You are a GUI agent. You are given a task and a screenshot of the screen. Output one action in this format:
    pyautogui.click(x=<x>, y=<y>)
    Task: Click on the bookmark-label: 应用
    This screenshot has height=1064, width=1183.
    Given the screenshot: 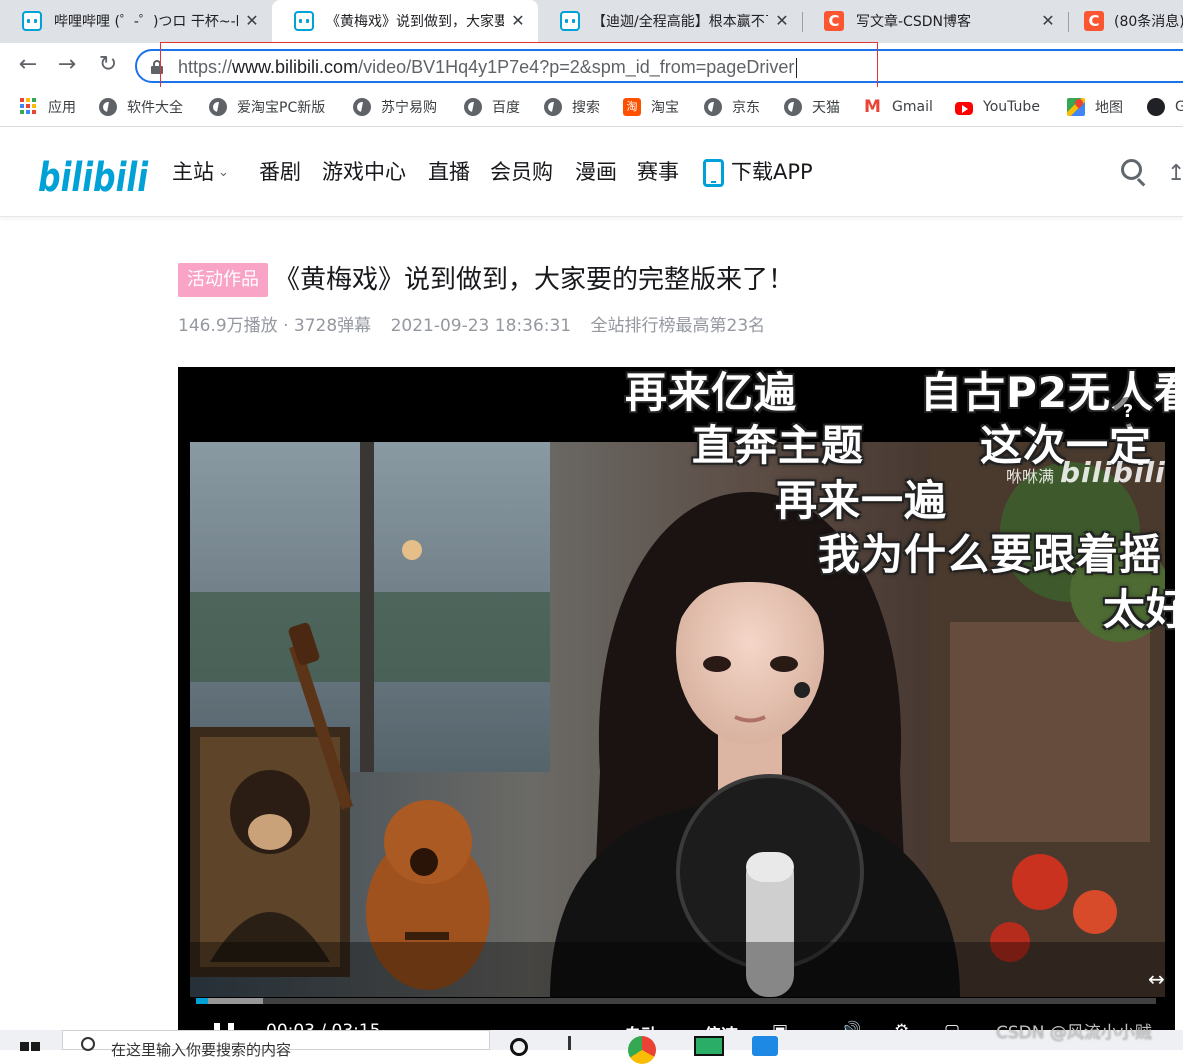 What is the action you would take?
    pyautogui.click(x=62, y=108)
    